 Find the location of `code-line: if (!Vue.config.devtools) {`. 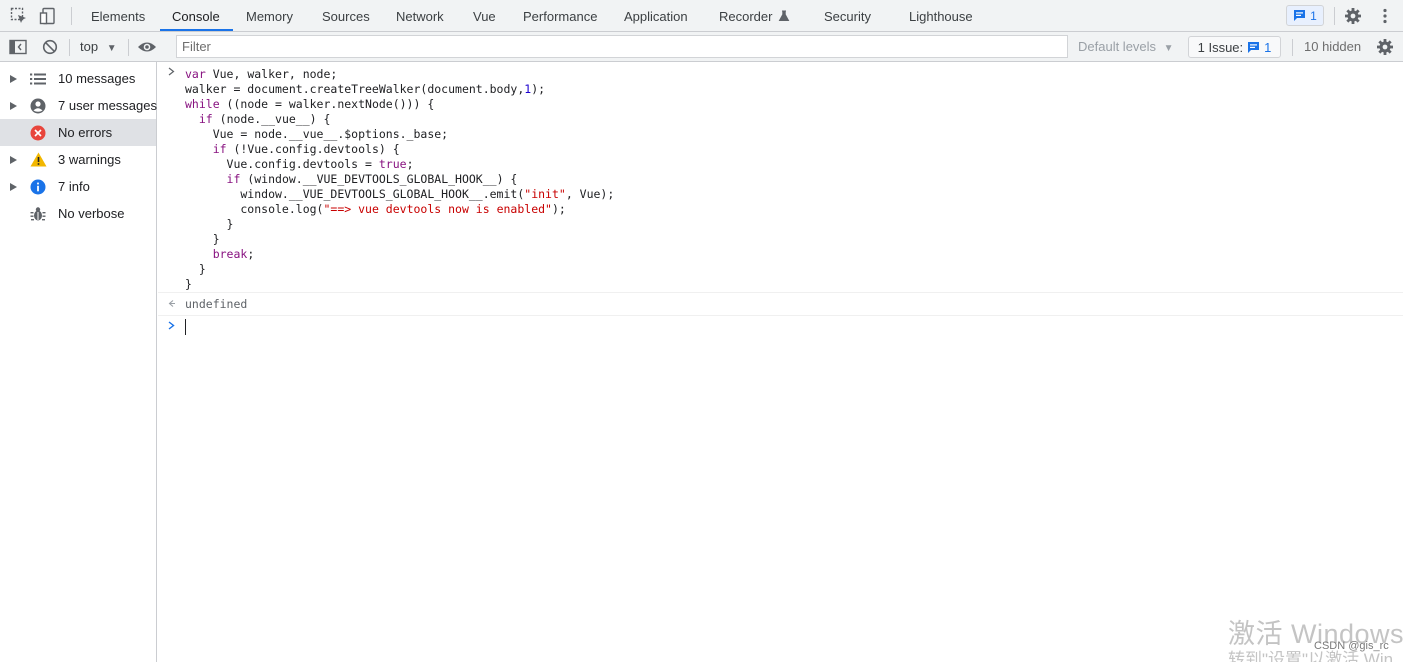

code-line: if (!Vue.config.devtools) { is located at coordinates (306, 149).